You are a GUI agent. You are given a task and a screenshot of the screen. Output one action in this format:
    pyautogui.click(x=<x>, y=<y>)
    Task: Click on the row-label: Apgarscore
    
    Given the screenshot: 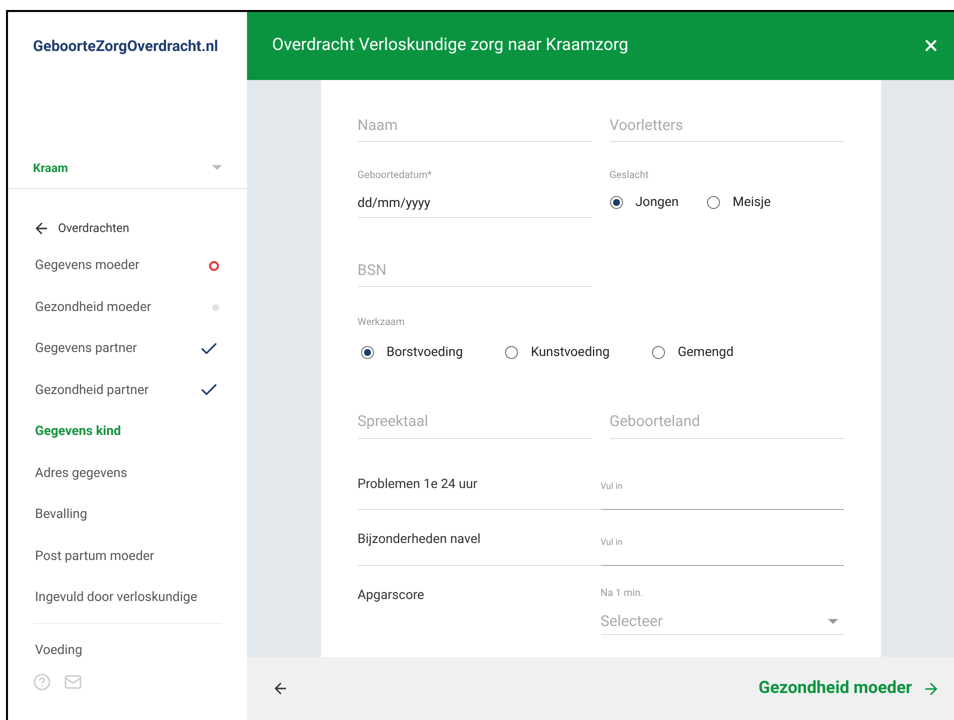 What is the action you would take?
    pyautogui.click(x=392, y=595)
    